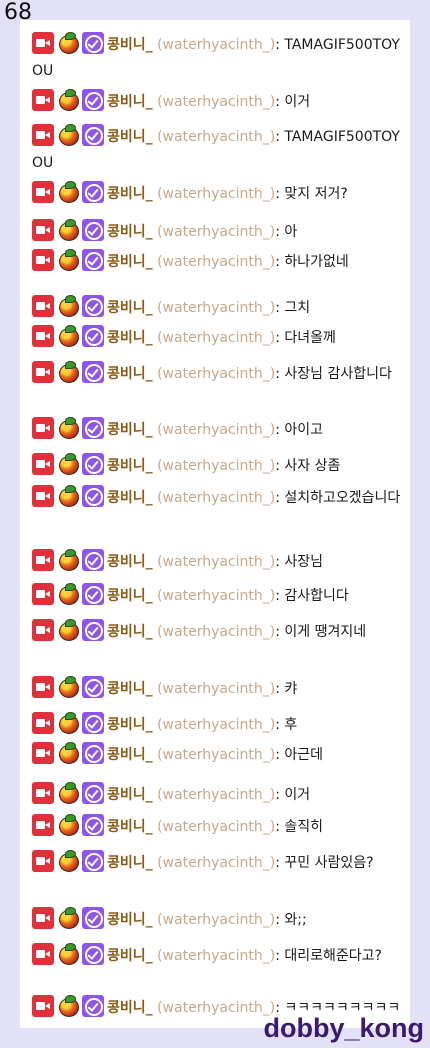 The width and height of the screenshot is (430, 1048). Describe the element at coordinates (297, 102) in the screenshot. I see `message-text: 이거` at that location.